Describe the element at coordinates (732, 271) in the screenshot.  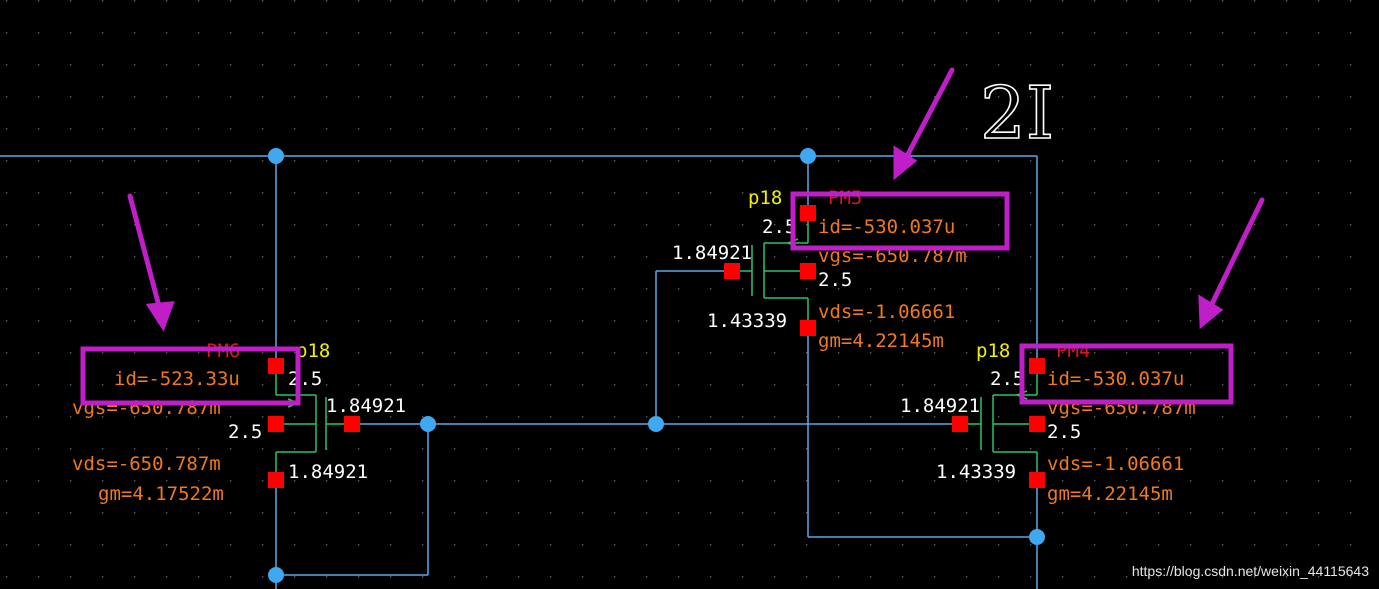
I see `pm5-gate-pin` at that location.